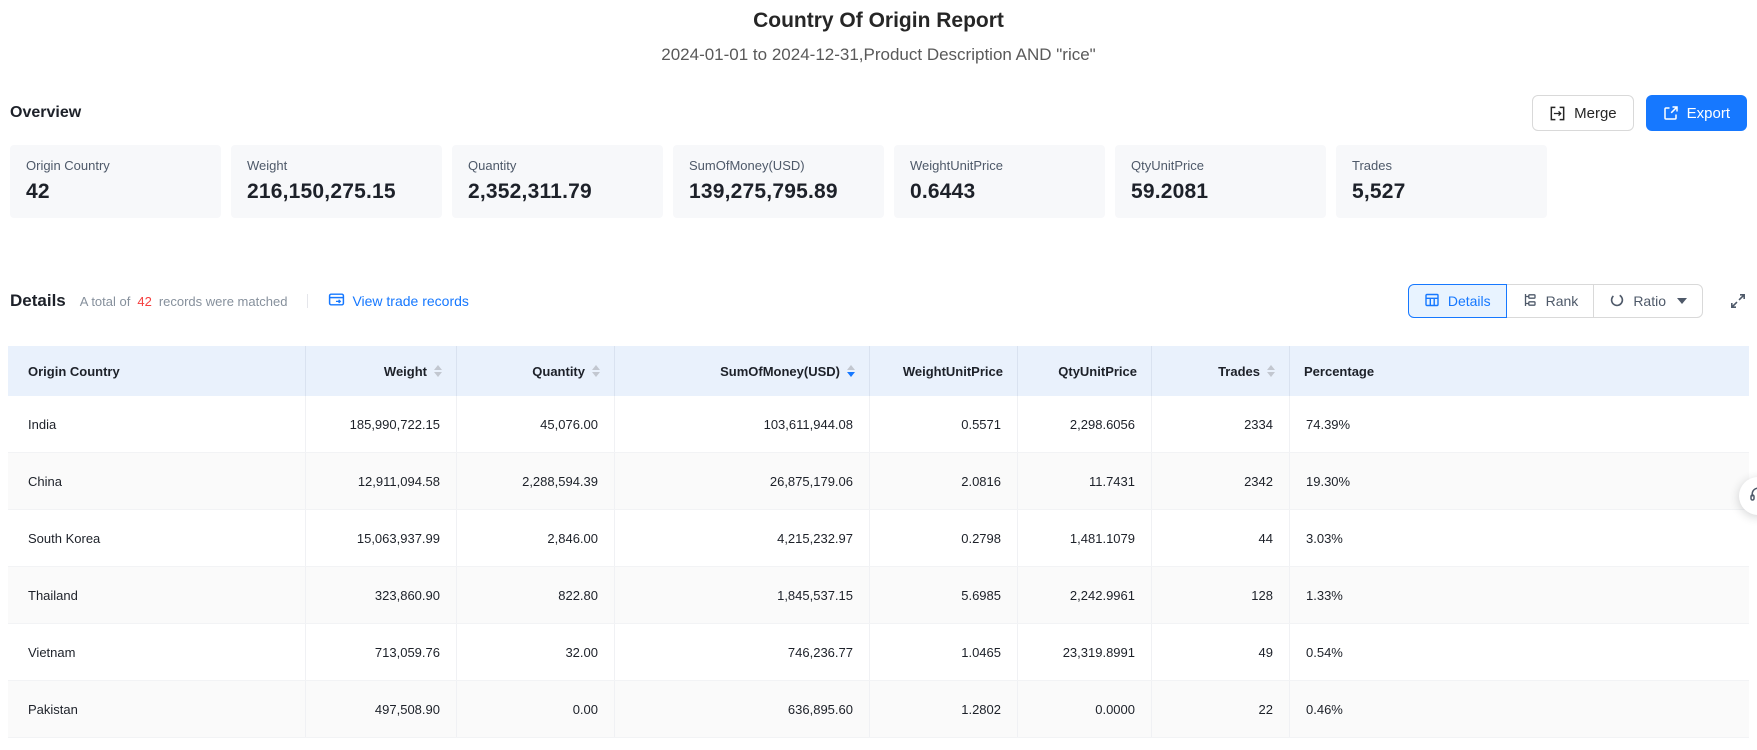  What do you see at coordinates (742, 709) in the screenshot?
I see `cell-sumofmoney-usd: 636,895.60` at bounding box center [742, 709].